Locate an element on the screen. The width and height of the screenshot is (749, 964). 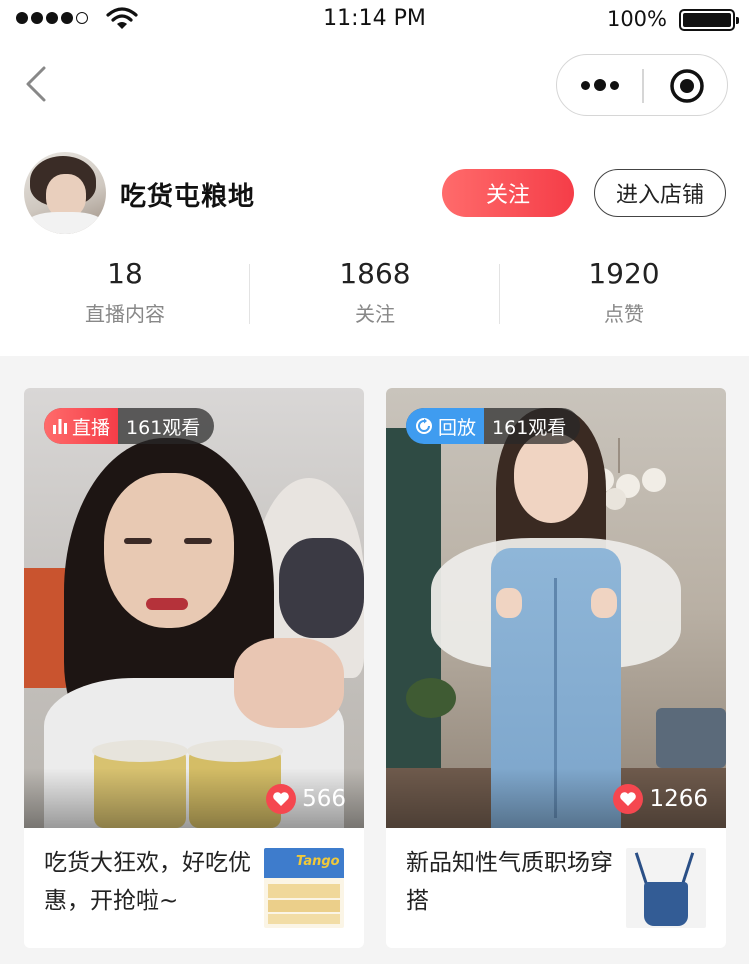
product-brand-text: Tango is located at coordinates (318, 861).